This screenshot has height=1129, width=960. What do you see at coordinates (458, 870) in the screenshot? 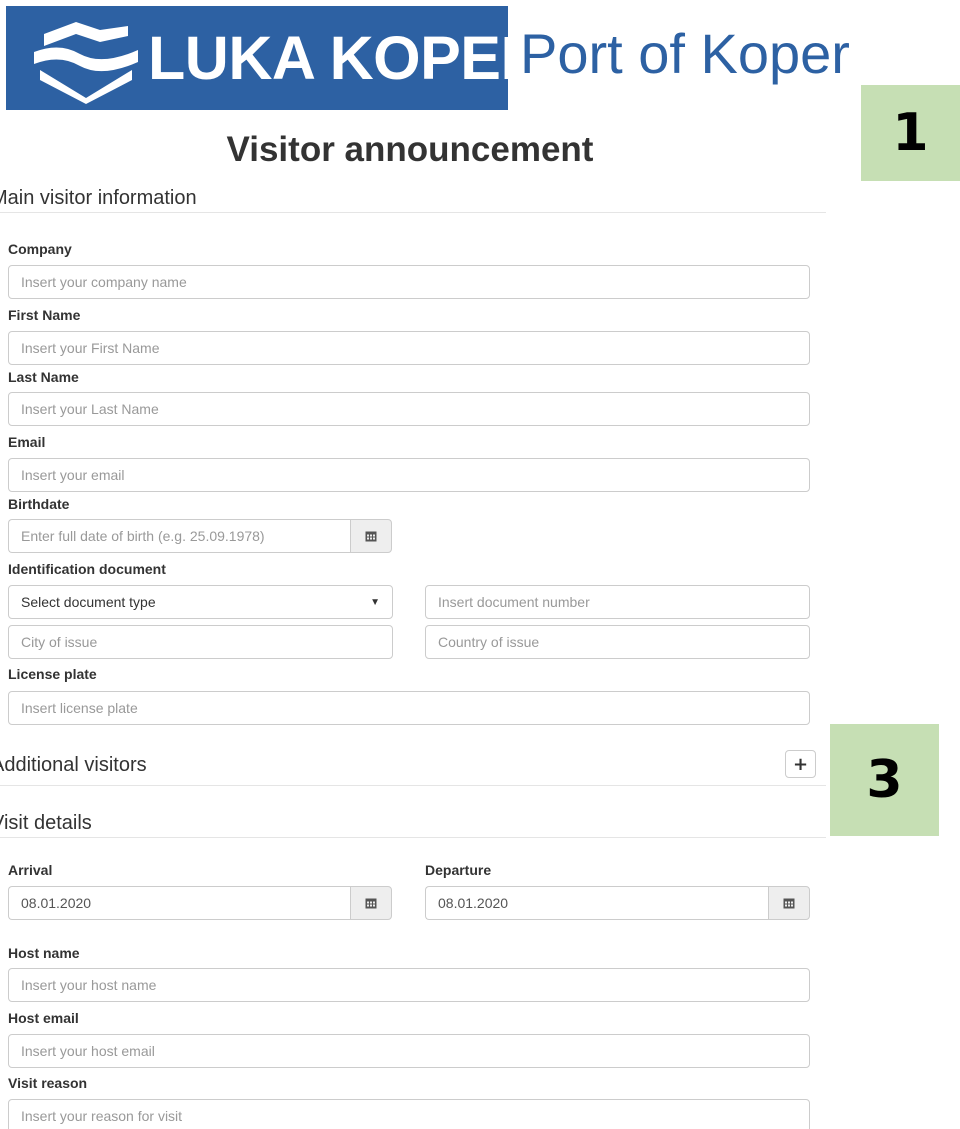
I see `departure-label: Departure` at bounding box center [458, 870].